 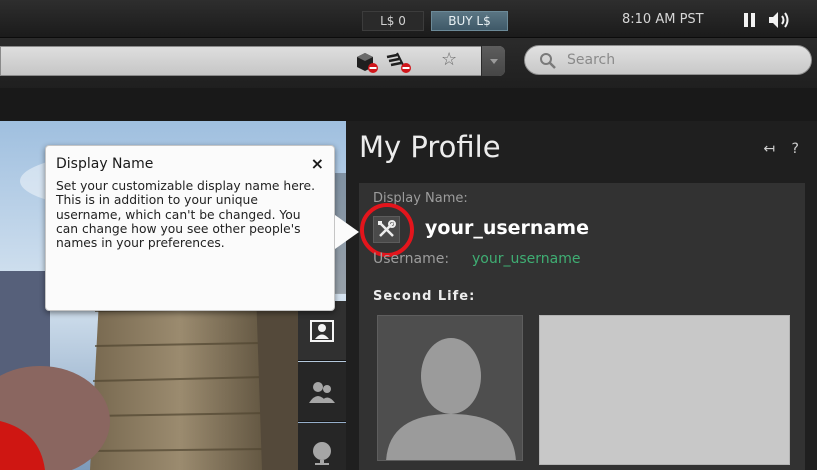 What do you see at coordinates (451, 399) in the screenshot?
I see `avatar-silhouette-icon` at bounding box center [451, 399].